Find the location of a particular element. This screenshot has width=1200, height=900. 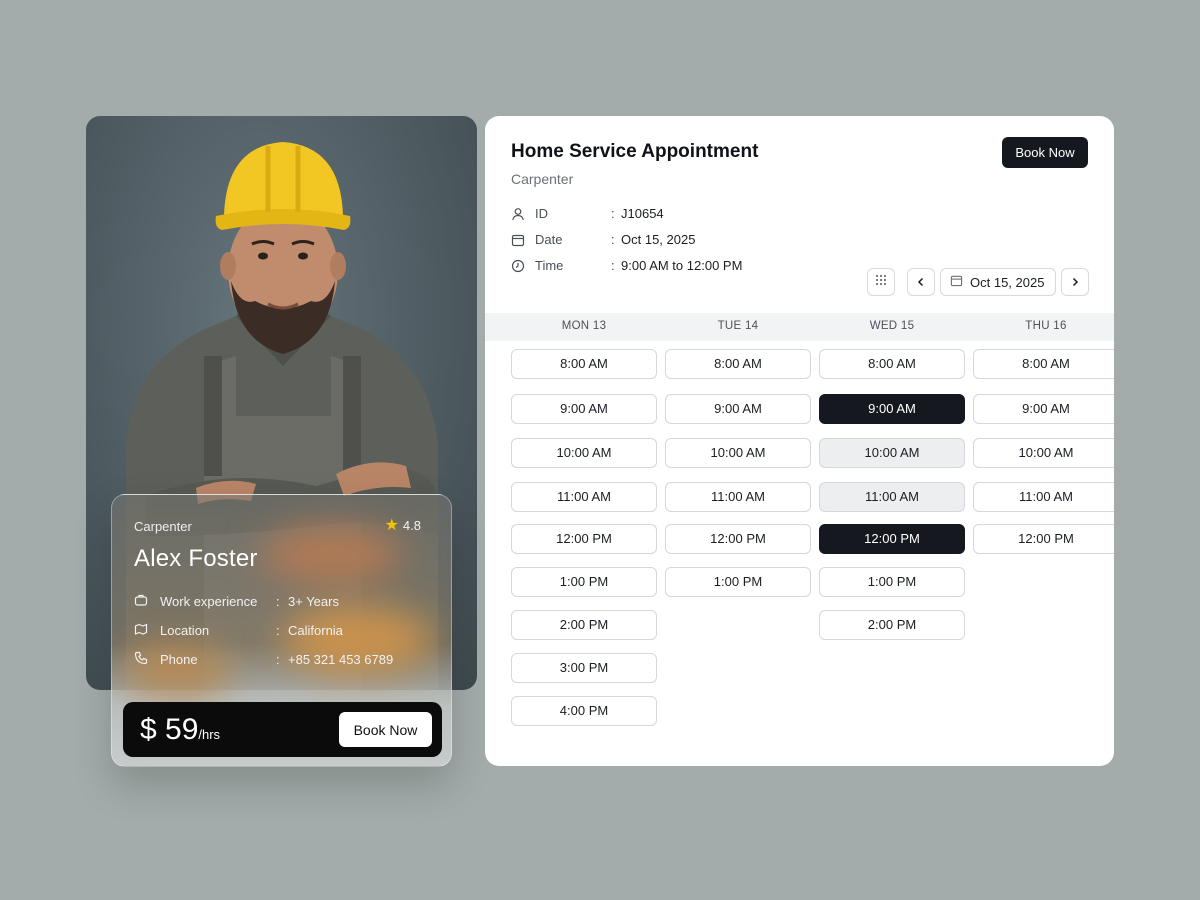

phone-icon is located at coordinates (142, 659).